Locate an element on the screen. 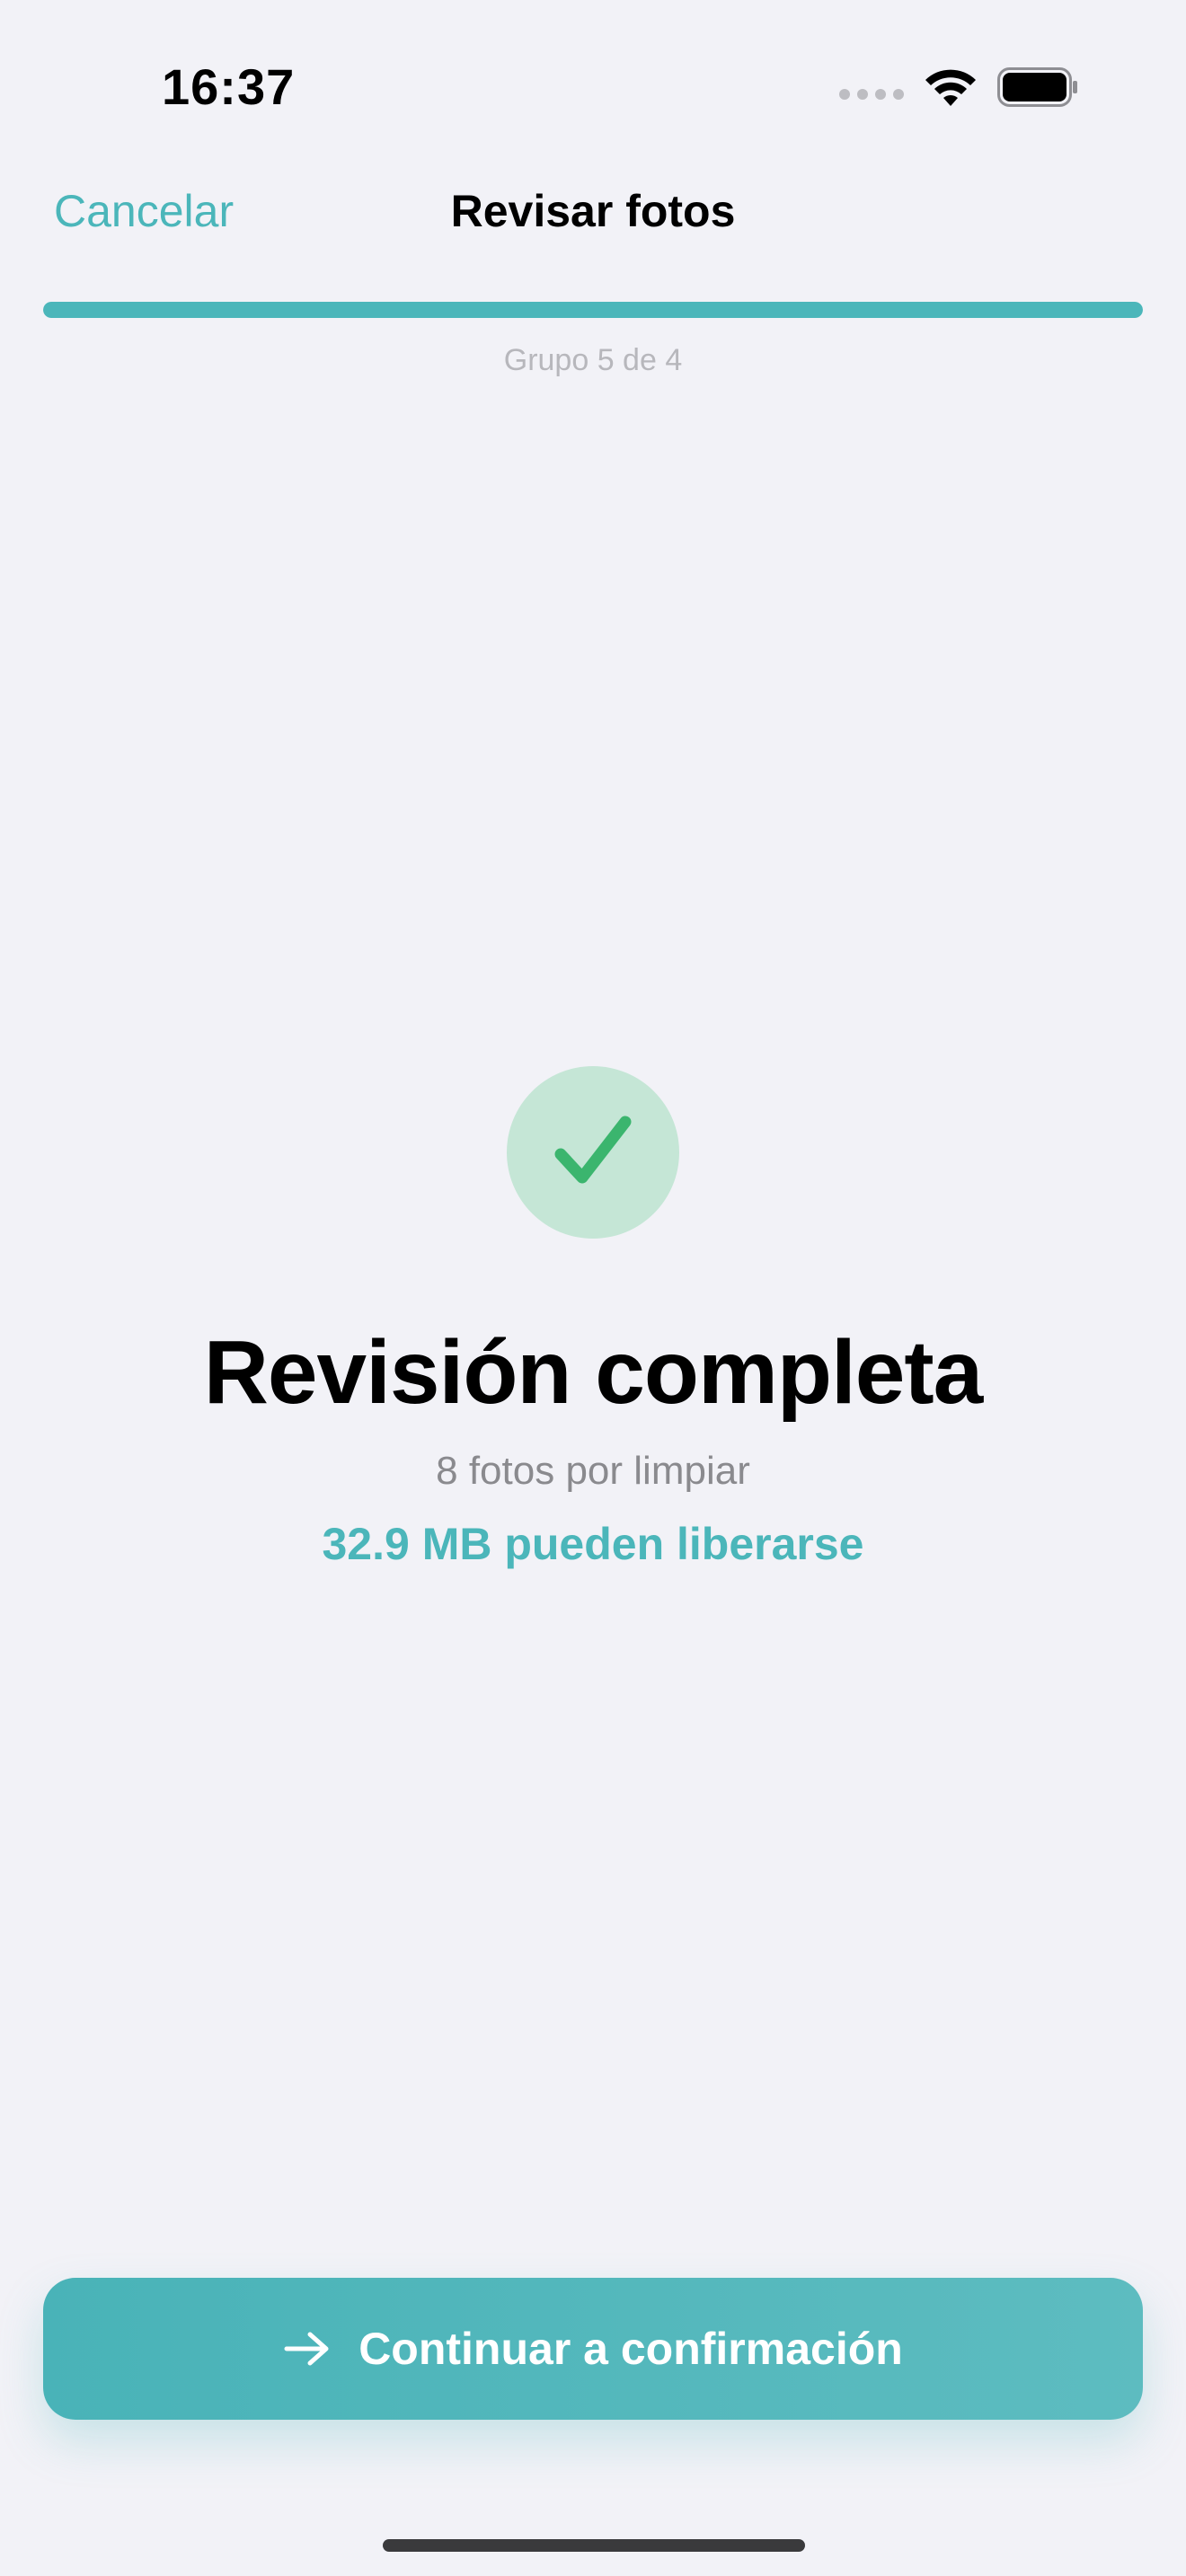  continue-button: Continuar a confirmación is located at coordinates (593, 2349).